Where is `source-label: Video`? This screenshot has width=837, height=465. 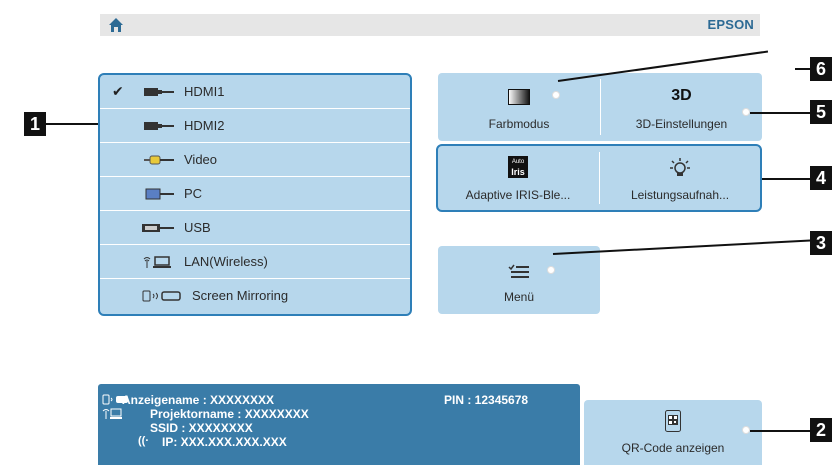
source-label: Video is located at coordinates (201, 159).